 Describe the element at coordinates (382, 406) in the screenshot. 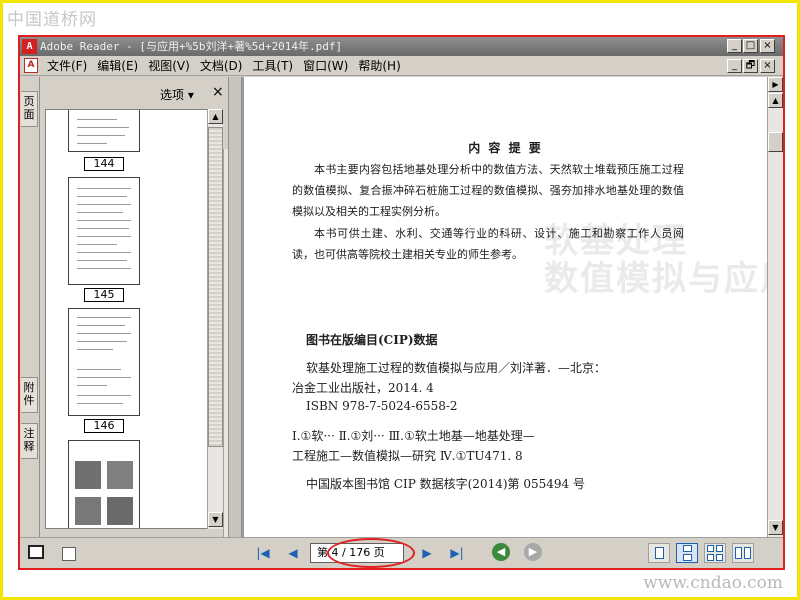

I see `cip-line: ISBN 978-7-5024-6558-2` at that location.